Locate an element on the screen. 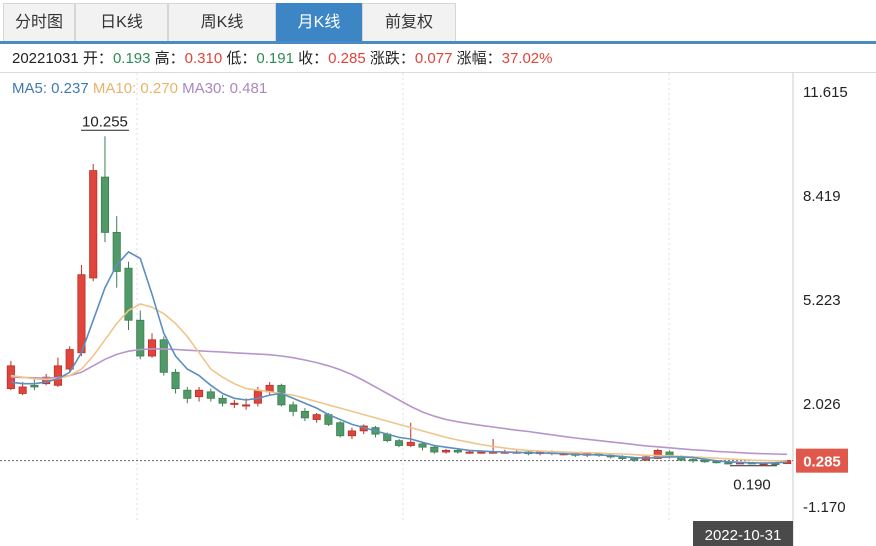  min-price-label: 0.190 is located at coordinates (752, 485).